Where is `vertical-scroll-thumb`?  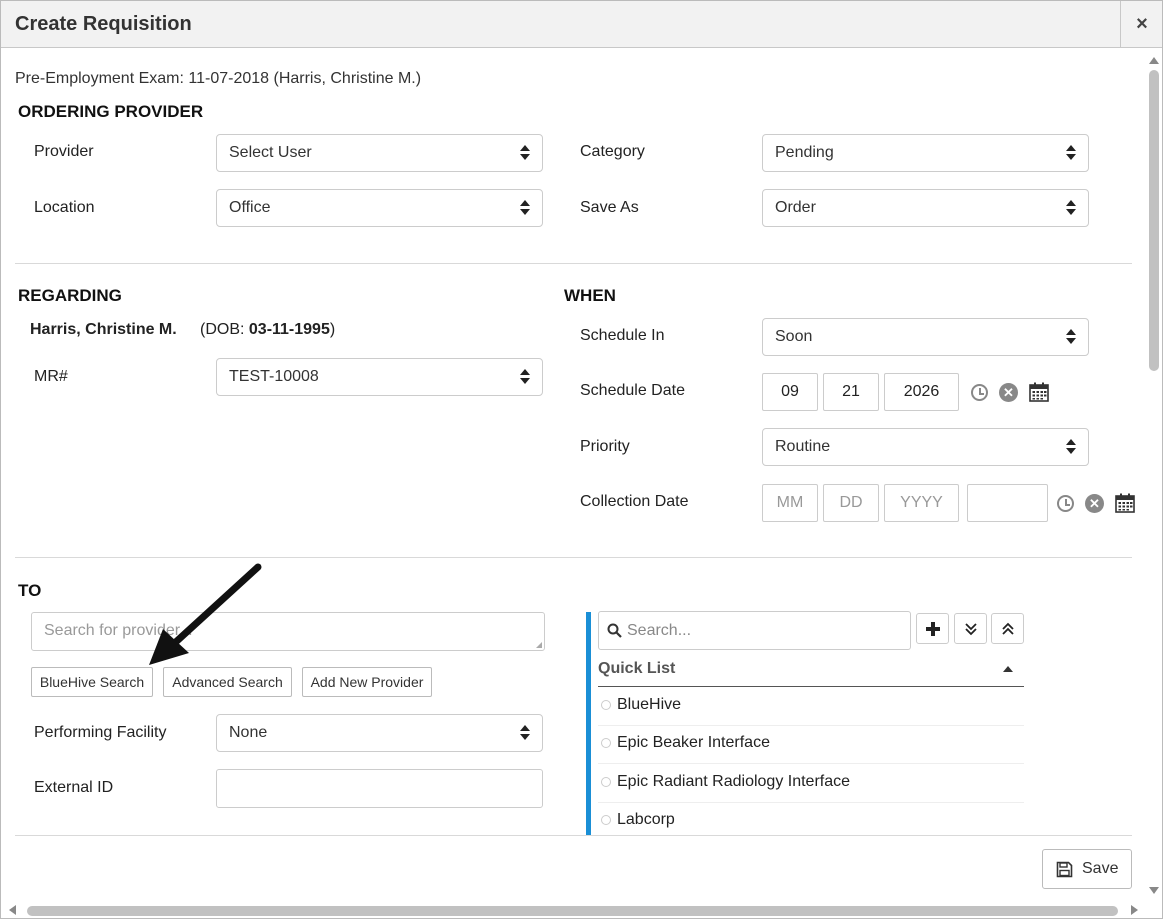 vertical-scroll-thumb is located at coordinates (1154, 220).